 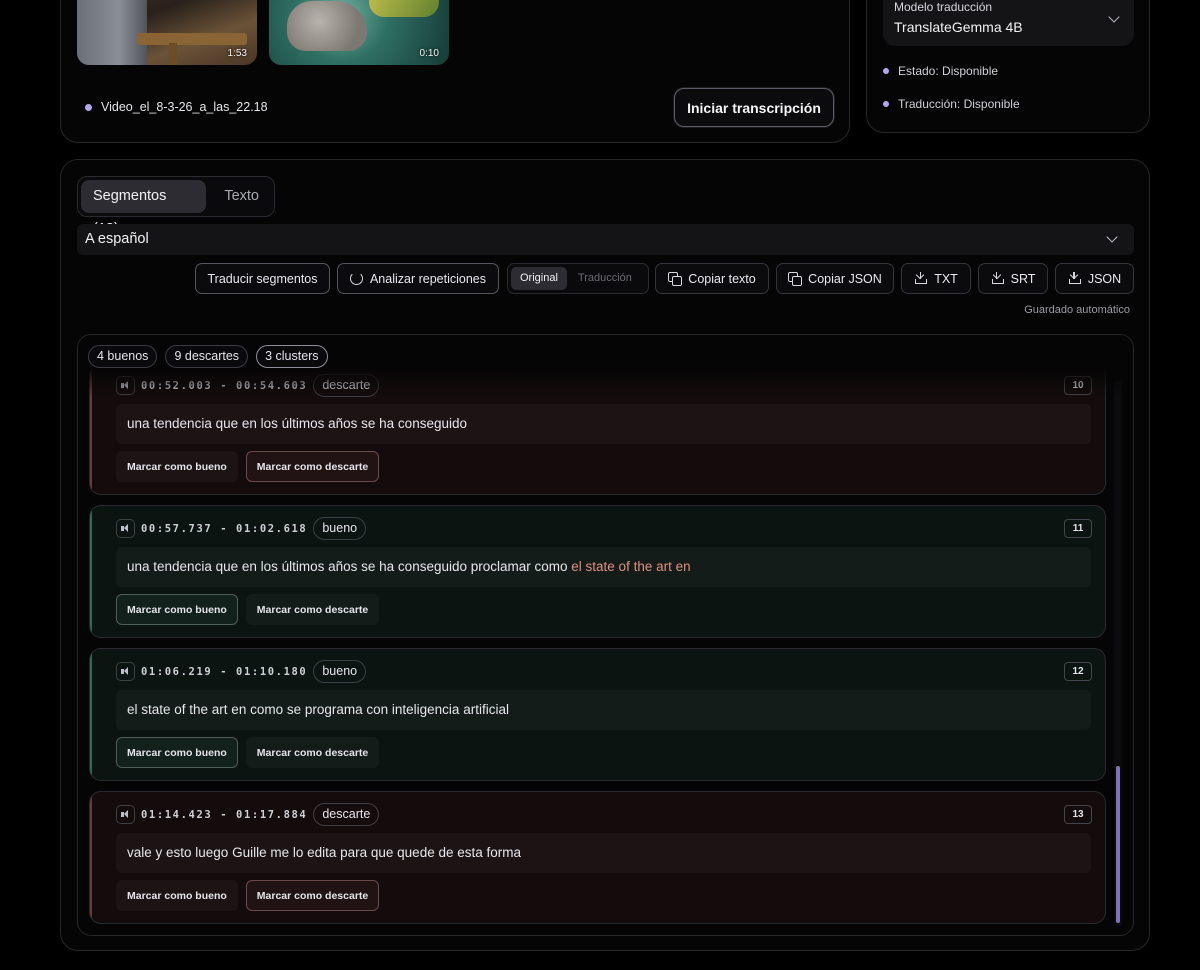 I want to click on copy-text-button: Copiar texto, so click(x=712, y=278).